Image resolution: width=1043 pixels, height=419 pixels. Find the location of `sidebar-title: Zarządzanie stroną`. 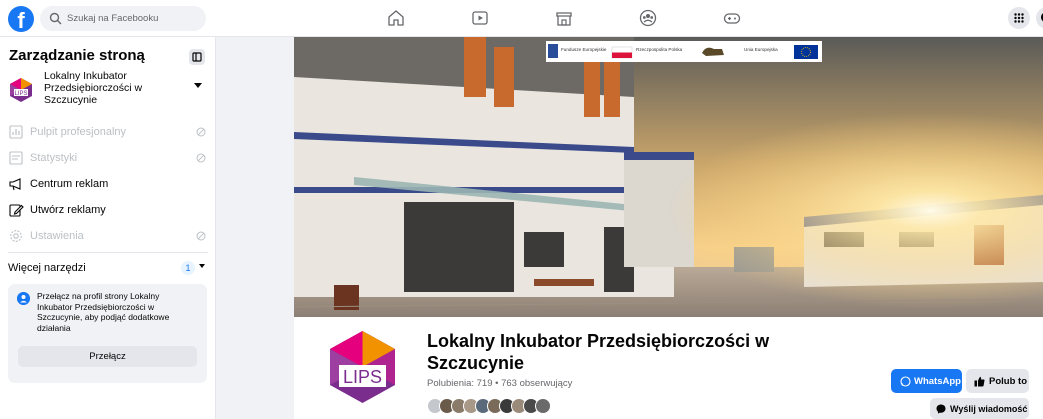

sidebar-title: Zarządzanie stroną is located at coordinates (77, 55).